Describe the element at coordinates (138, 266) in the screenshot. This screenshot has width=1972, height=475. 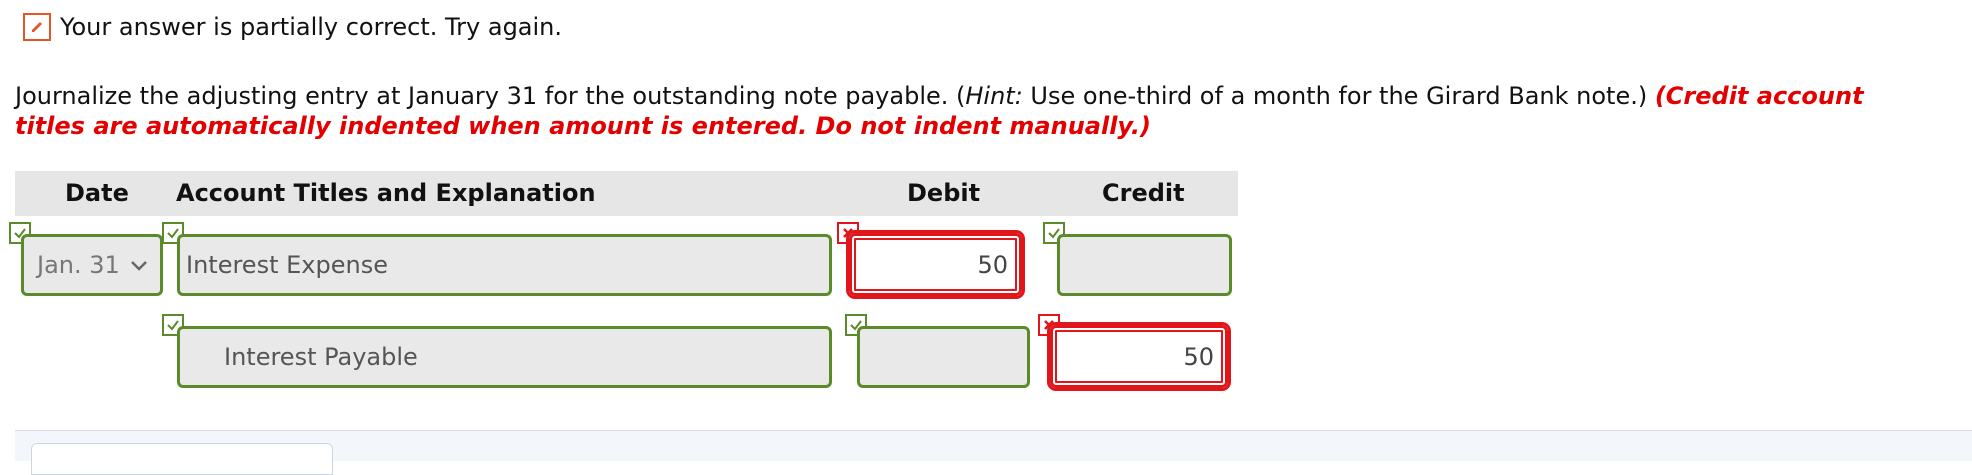
I see `chevron-down-icon` at that location.